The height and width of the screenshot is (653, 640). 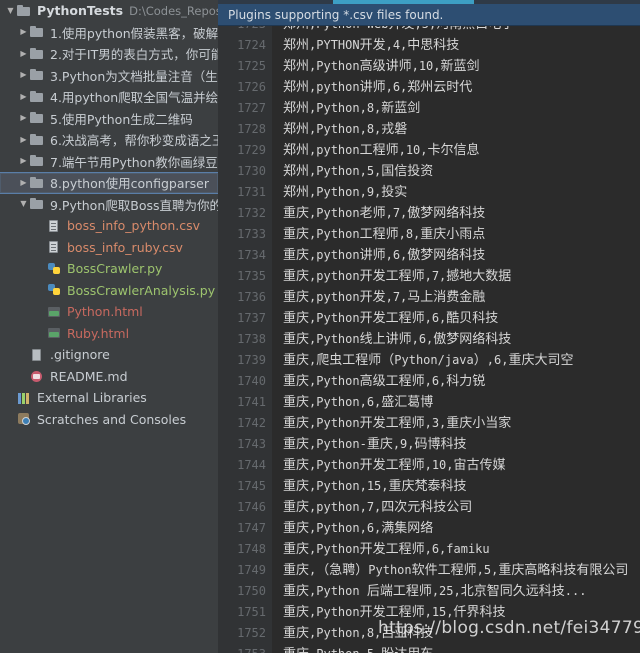 I want to click on line-number: 1745, so click(x=251, y=486).